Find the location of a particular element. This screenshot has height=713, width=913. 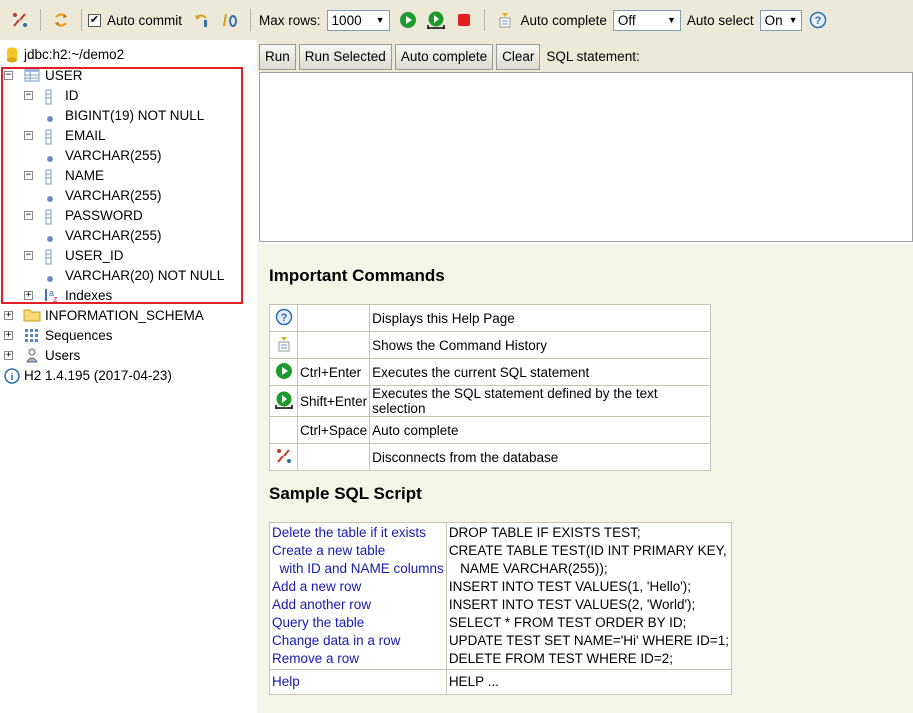

auto-complete-value: Off is located at coordinates (626, 20).